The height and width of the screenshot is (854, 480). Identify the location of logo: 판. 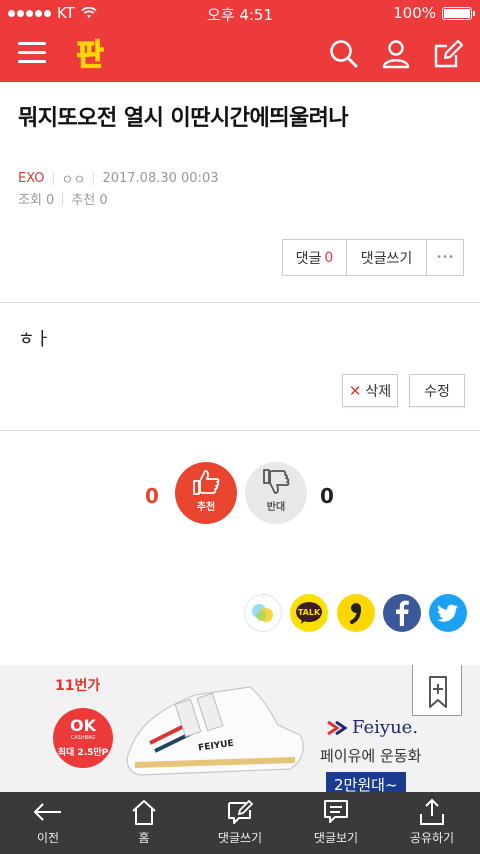
(90, 54).